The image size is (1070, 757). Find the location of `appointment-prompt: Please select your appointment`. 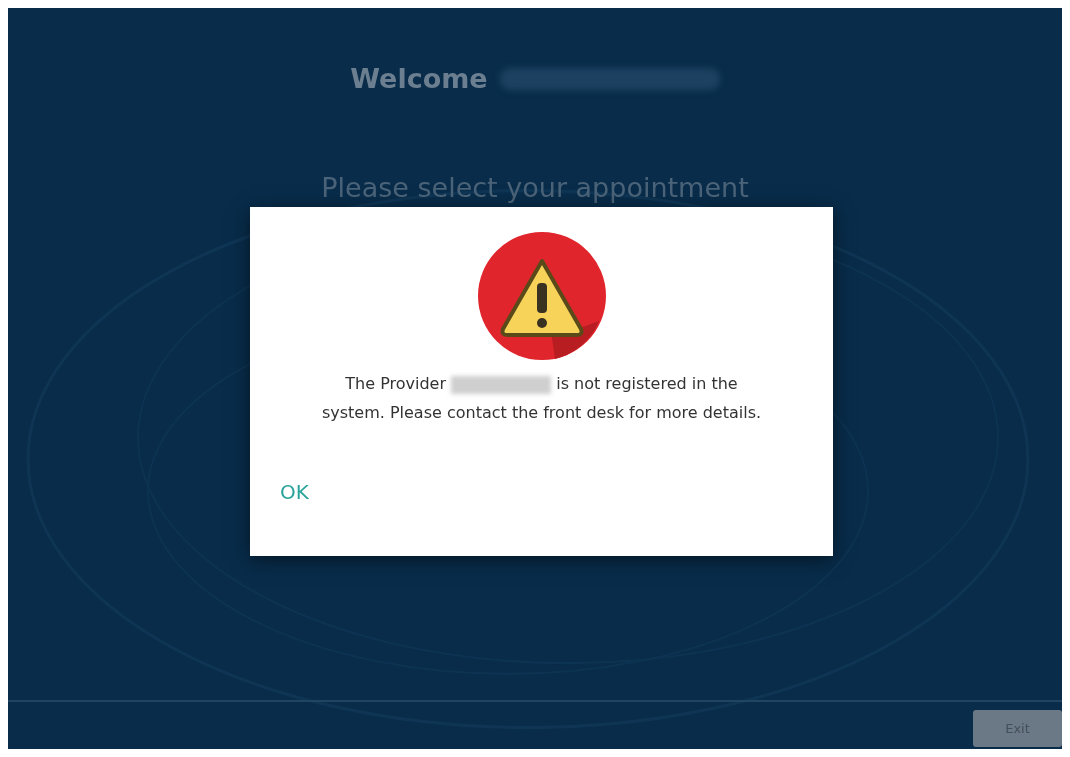

appointment-prompt: Please select your appointment is located at coordinates (535, 187).